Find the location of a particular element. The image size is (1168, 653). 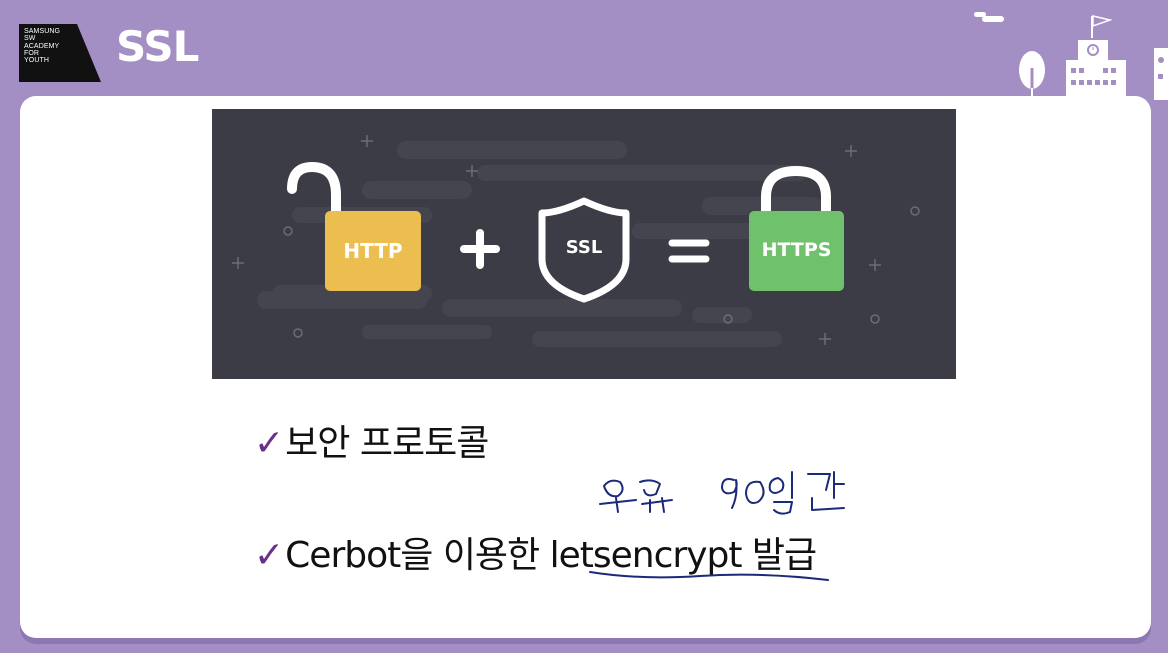

bullet-letsencrypt: ✓Cerbot을 이용한 letsencrypt 발급 is located at coordinates (535, 552).